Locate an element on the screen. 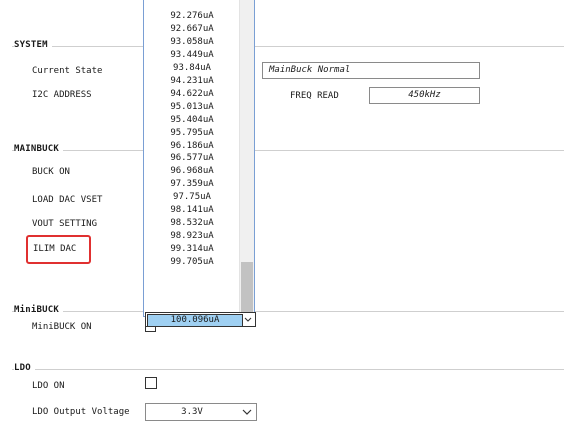  dropdown-option: 96.577uA is located at coordinates (192, 158).